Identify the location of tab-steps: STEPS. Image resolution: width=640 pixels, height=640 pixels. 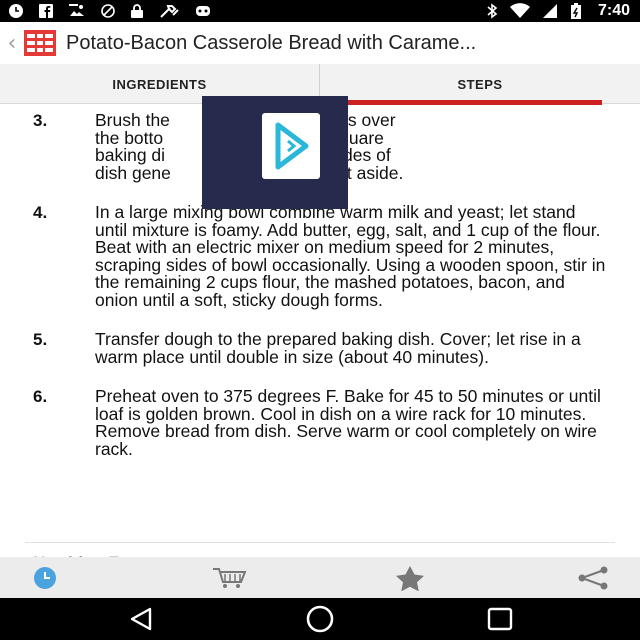
(480, 84).